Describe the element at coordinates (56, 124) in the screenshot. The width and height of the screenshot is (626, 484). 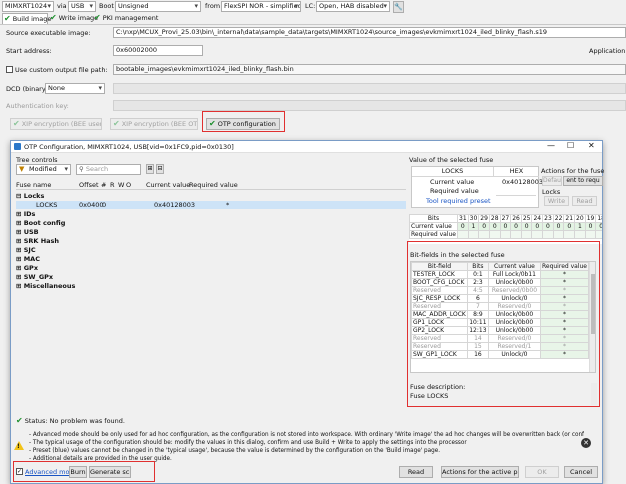
I see `xip-encryption-user-keys-button: ✔XIP encryption (BEE user keys)` at that location.